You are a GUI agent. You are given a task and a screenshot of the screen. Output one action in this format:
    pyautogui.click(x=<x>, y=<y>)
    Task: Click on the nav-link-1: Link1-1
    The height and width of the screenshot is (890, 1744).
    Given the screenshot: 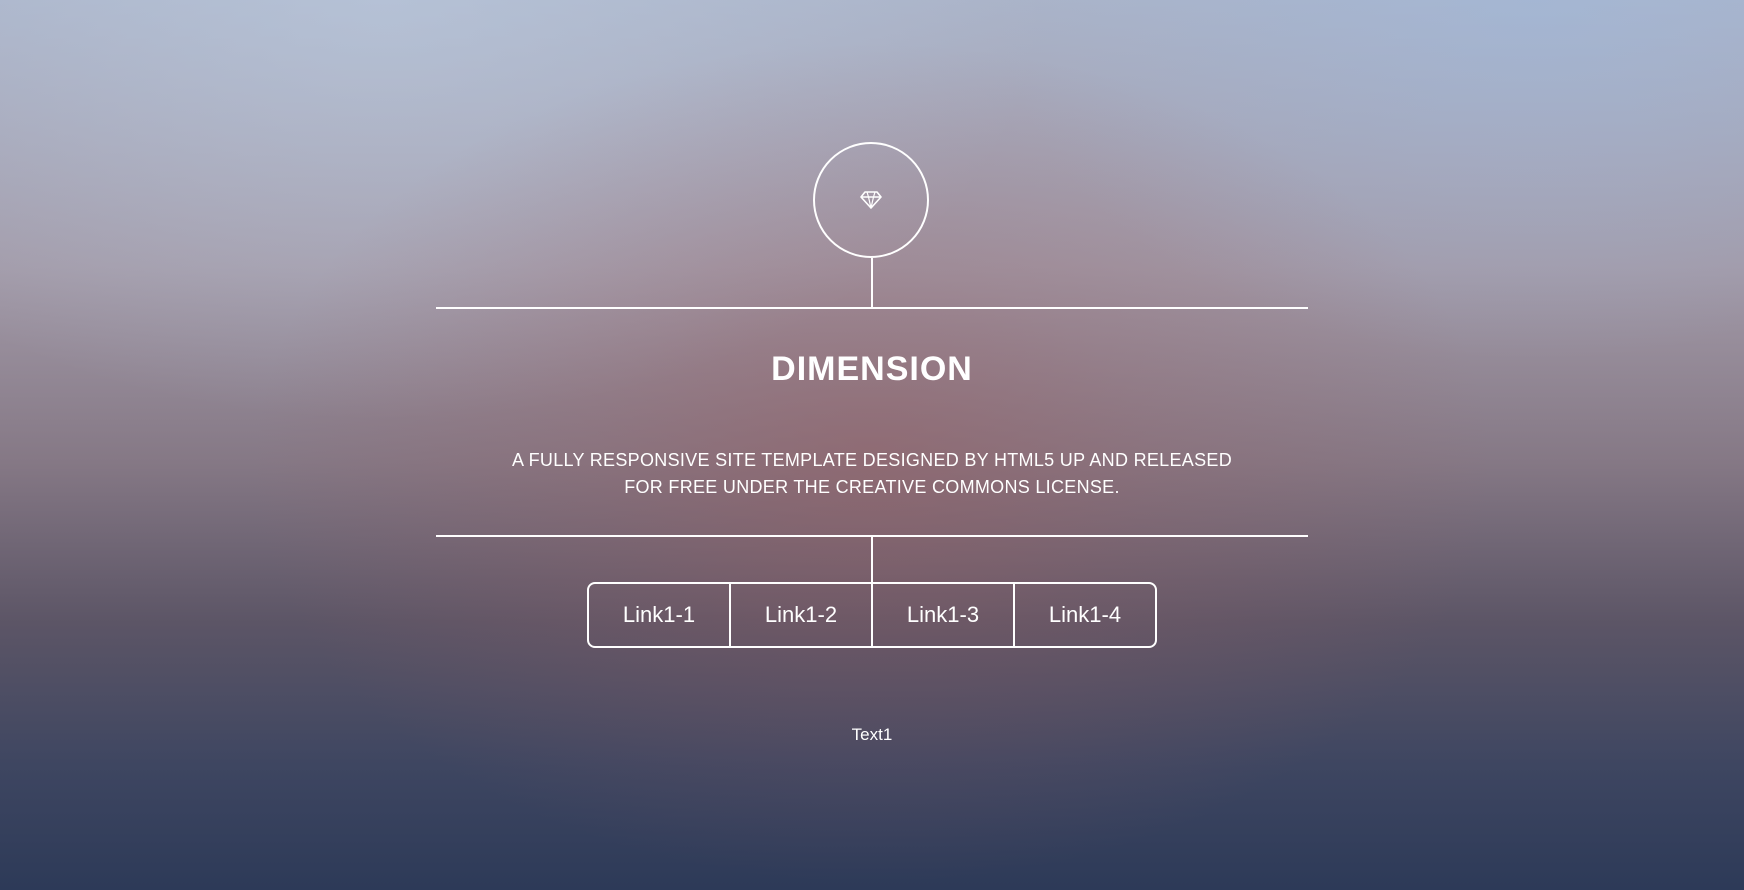 What is the action you would take?
    pyautogui.click(x=659, y=615)
    